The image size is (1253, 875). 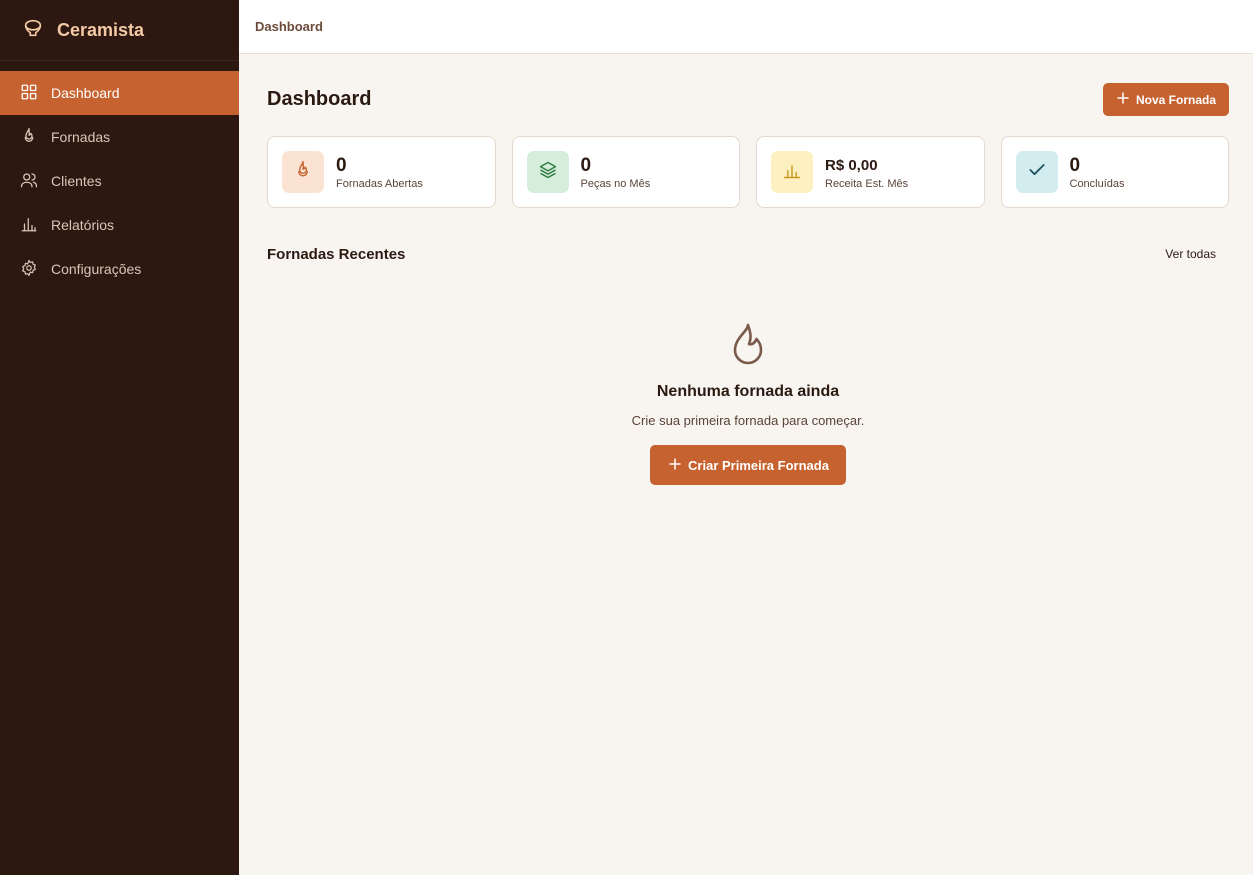 What do you see at coordinates (101, 29) in the screenshot?
I see `app-name: Ceramista` at bounding box center [101, 29].